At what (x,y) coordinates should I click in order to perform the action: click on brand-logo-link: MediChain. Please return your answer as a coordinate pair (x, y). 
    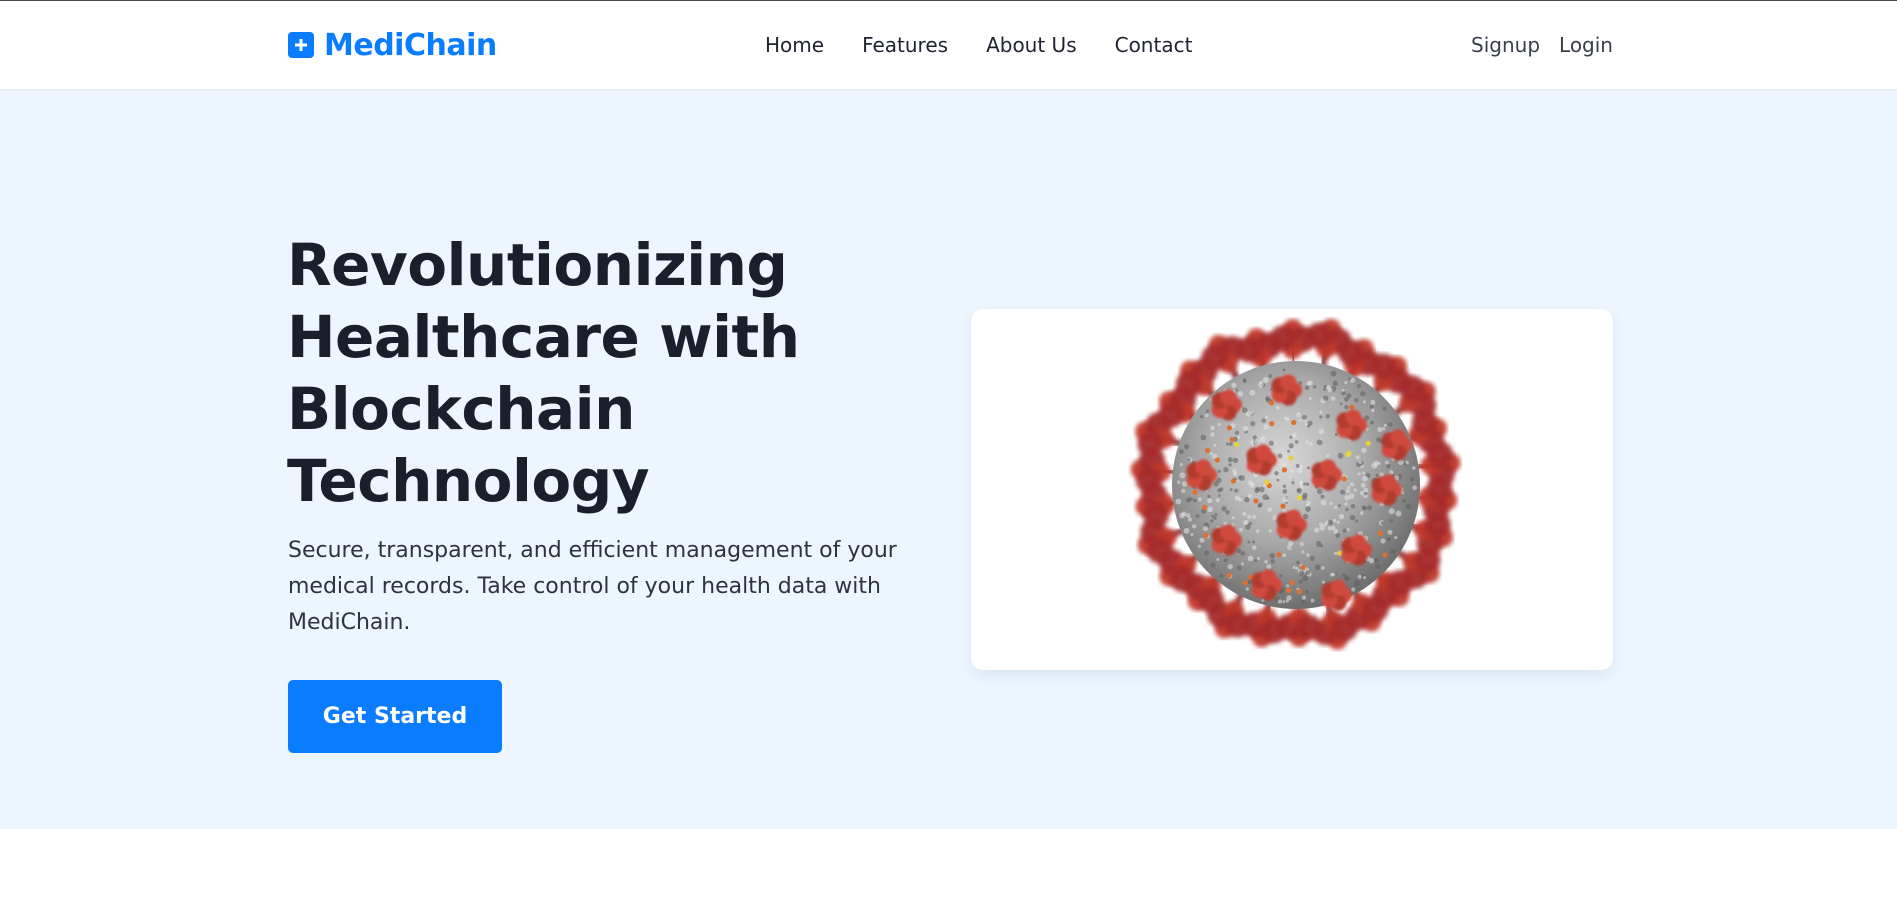
    Looking at the image, I should click on (392, 45).